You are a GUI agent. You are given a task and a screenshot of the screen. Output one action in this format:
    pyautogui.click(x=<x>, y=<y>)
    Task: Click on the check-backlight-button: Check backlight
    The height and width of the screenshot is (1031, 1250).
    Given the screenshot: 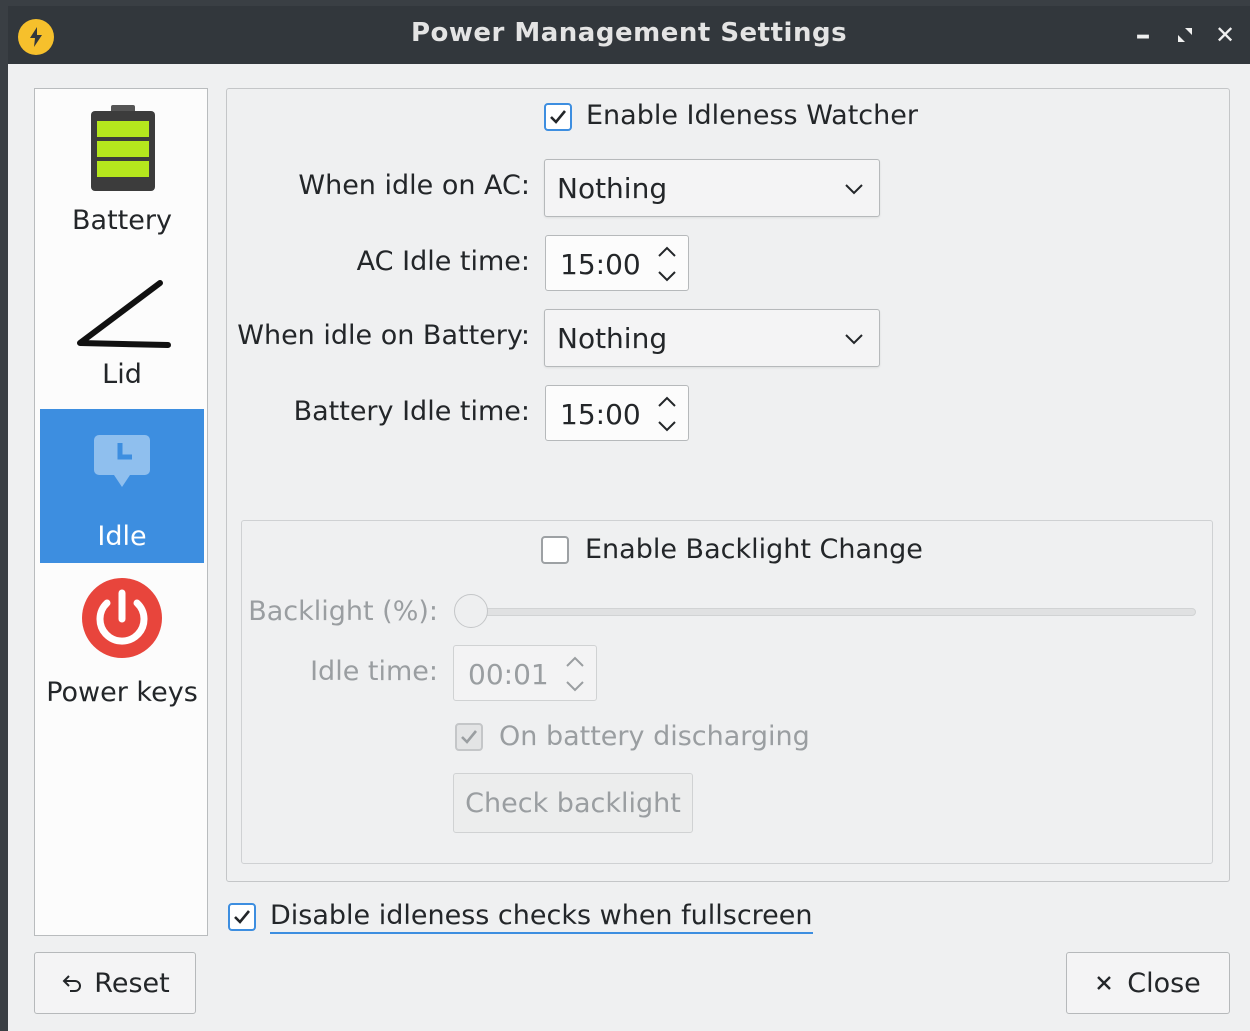 What is the action you would take?
    pyautogui.click(x=573, y=803)
    